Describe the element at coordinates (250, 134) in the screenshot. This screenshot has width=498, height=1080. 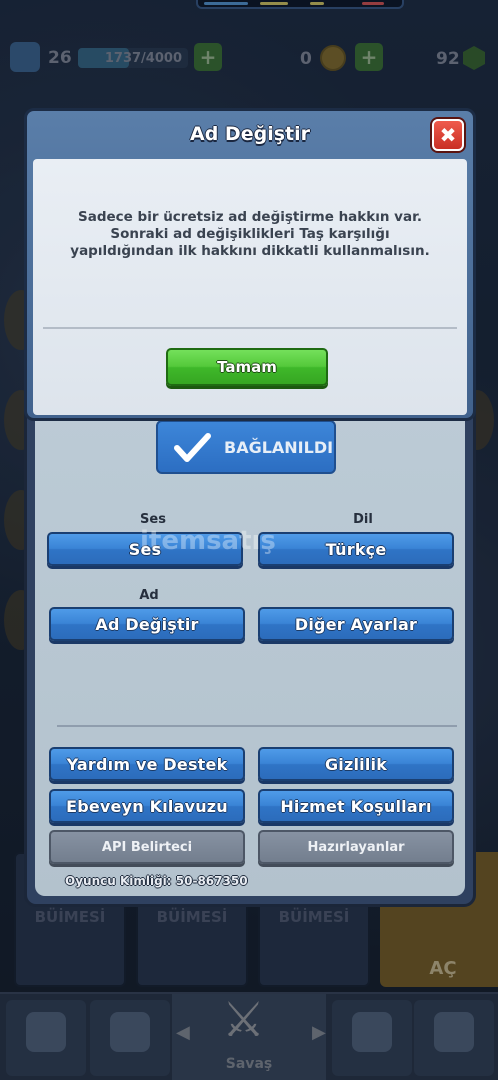
I see `dialog-title: Ad Değiştir` at that location.